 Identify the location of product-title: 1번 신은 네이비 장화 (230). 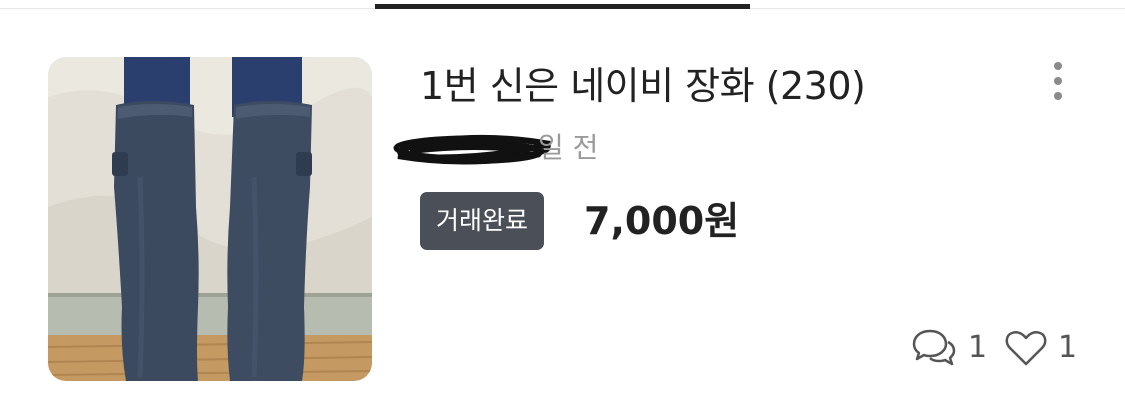
(643, 86).